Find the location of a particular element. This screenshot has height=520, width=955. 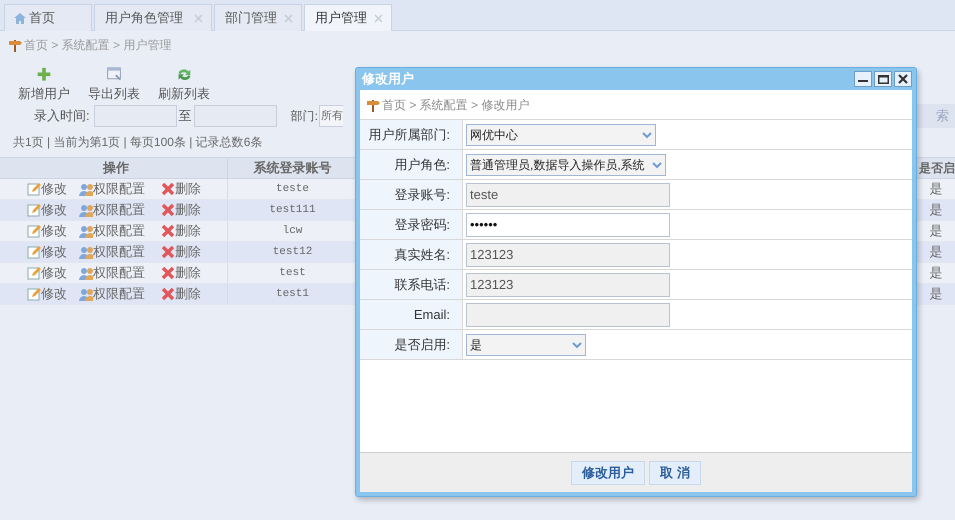

dialog-title: 修改用户 is located at coordinates (387, 79).